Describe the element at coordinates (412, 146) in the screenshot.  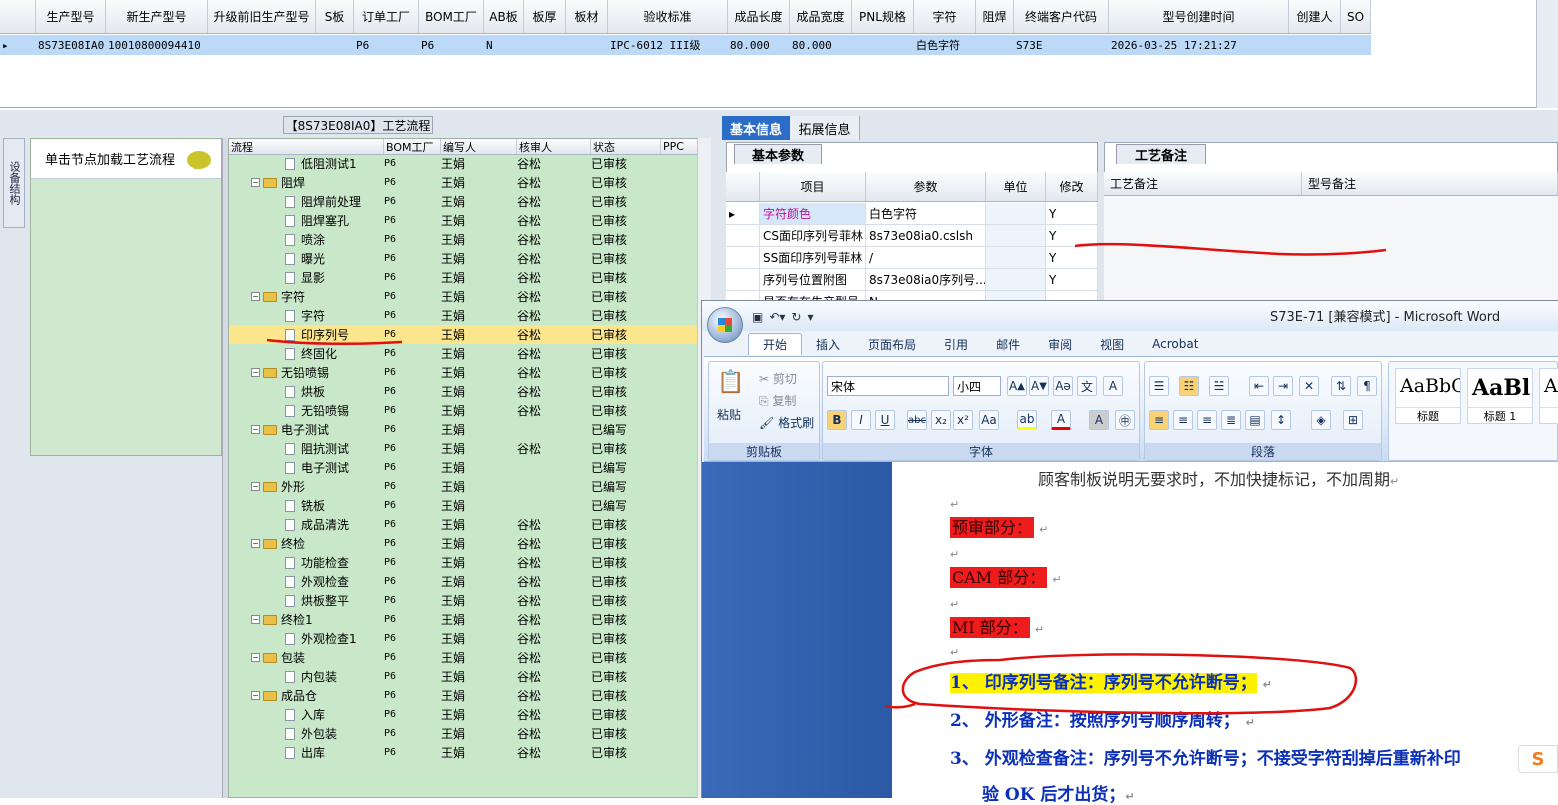
I see `tree-column-header: BOM工厂` at that location.